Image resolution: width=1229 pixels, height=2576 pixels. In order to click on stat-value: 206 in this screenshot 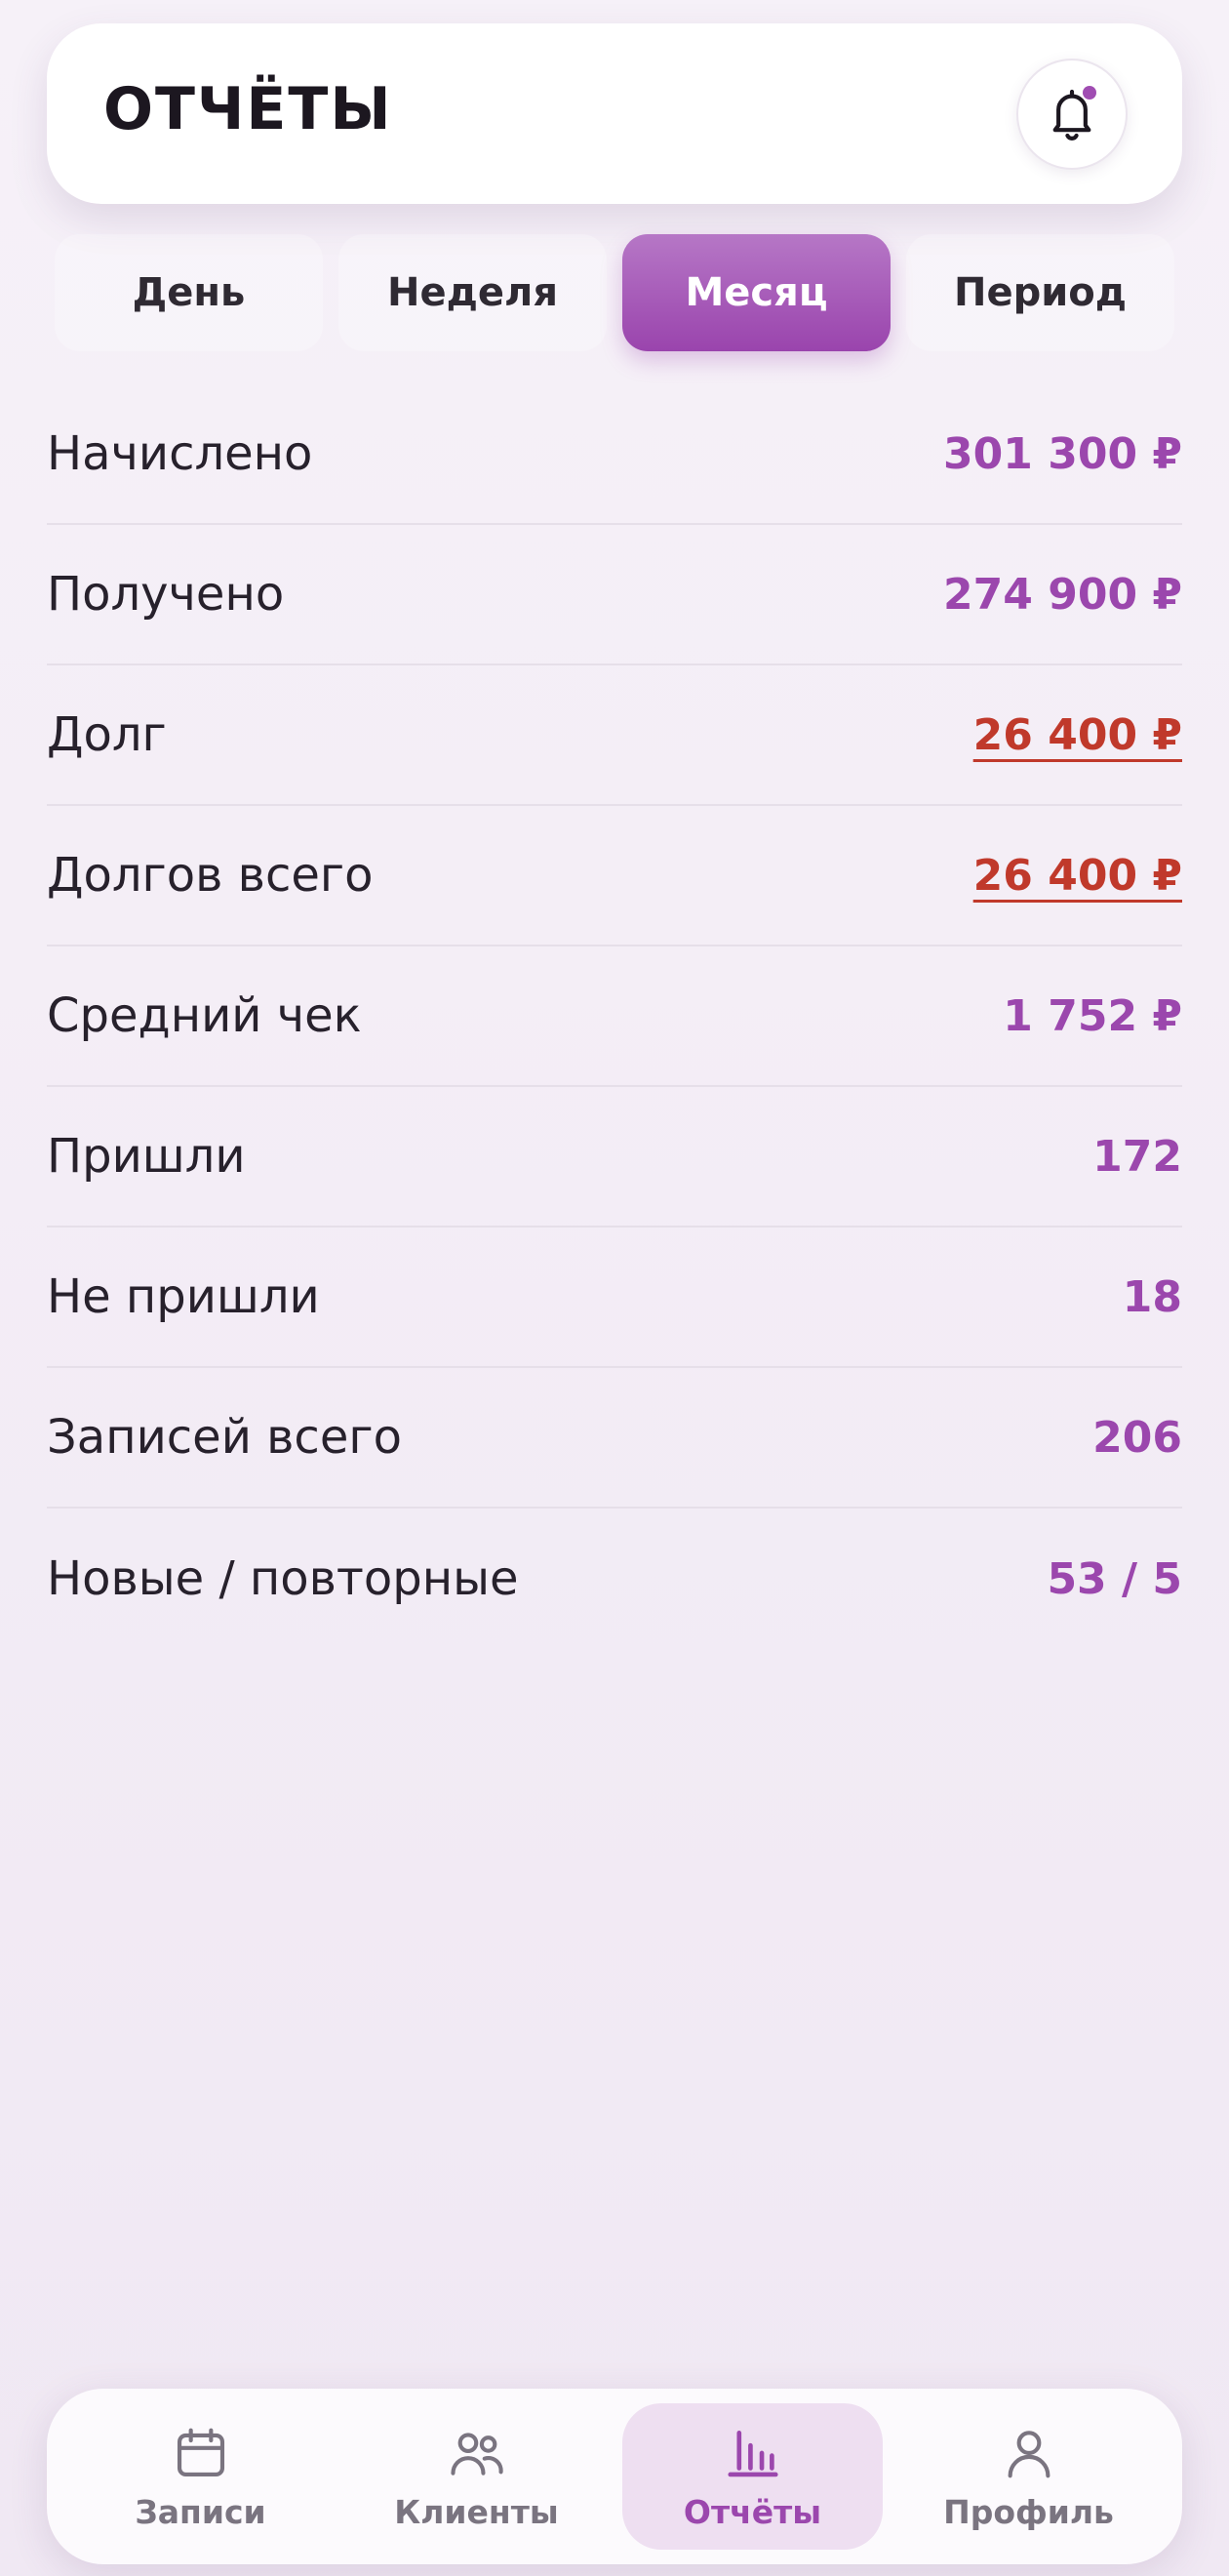, I will do `click(1137, 1437)`.